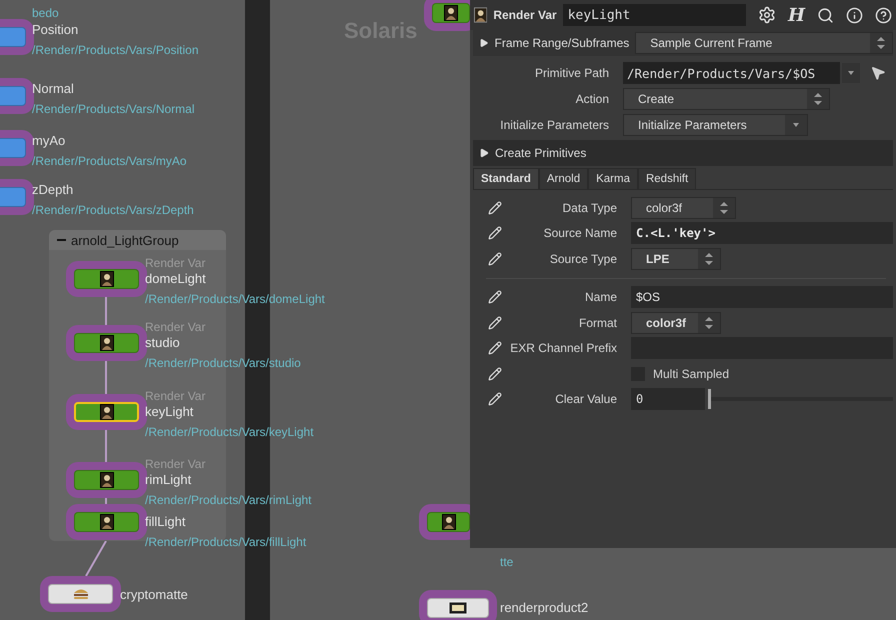 The height and width of the screenshot is (620, 896). Describe the element at coordinates (726, 99) in the screenshot. I see `dropdown: Create` at that location.